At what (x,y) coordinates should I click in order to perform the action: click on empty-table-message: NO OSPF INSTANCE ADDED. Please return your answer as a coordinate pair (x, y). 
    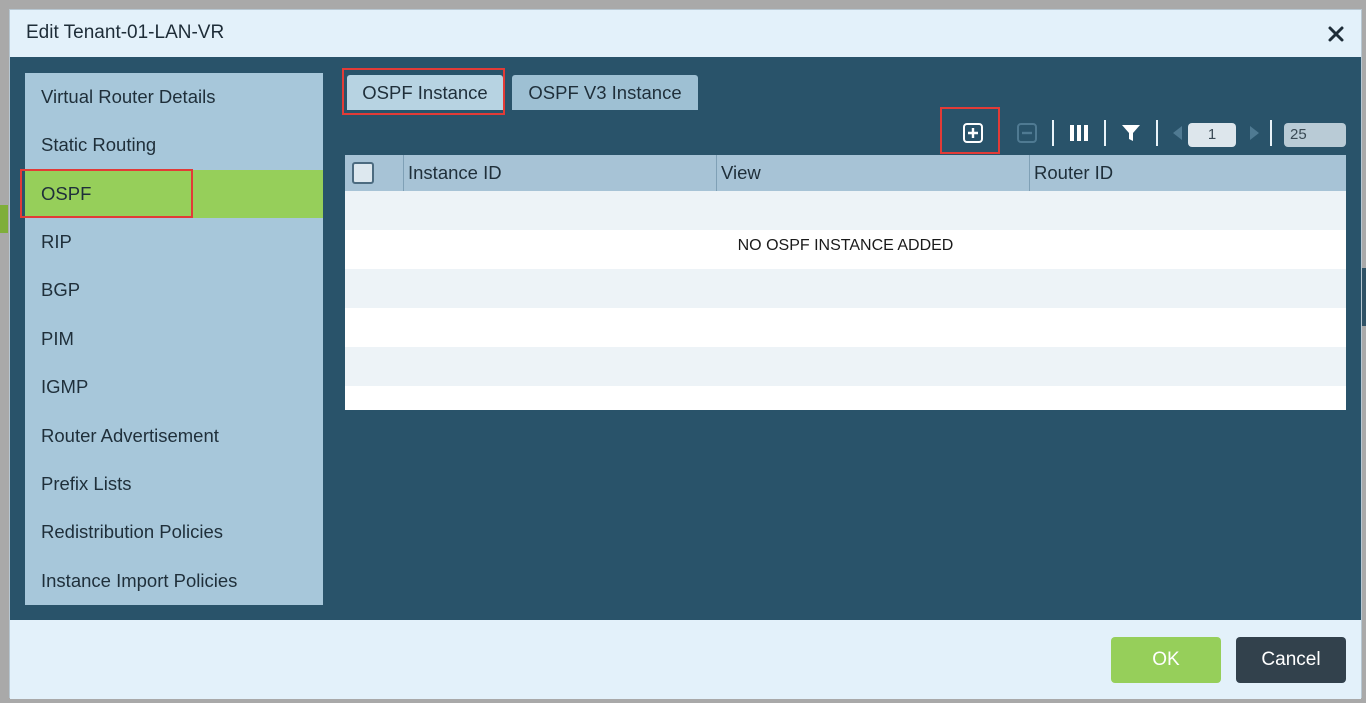
    Looking at the image, I should click on (845, 245).